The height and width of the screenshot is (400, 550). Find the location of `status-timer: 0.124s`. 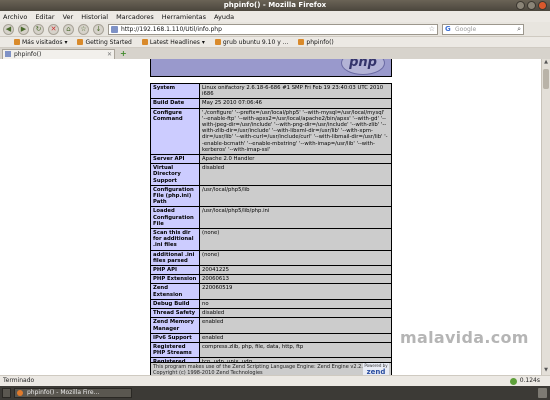

status-timer: 0.124s is located at coordinates (529, 380).